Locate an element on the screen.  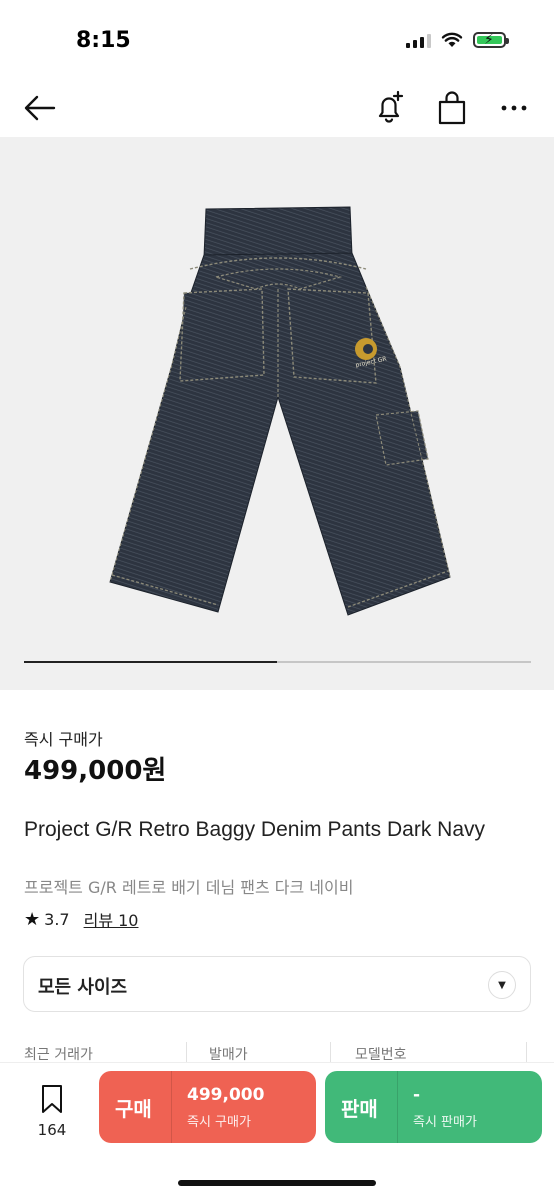
status-bar: 8:15 ⚡ is located at coordinates (277, 40).